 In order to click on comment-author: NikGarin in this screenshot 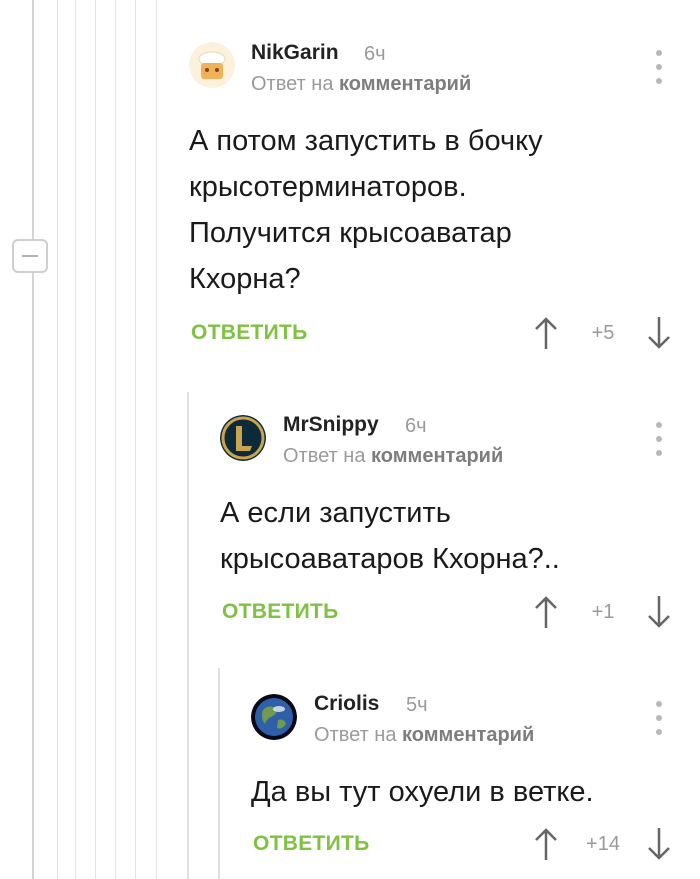, I will do `click(295, 53)`.